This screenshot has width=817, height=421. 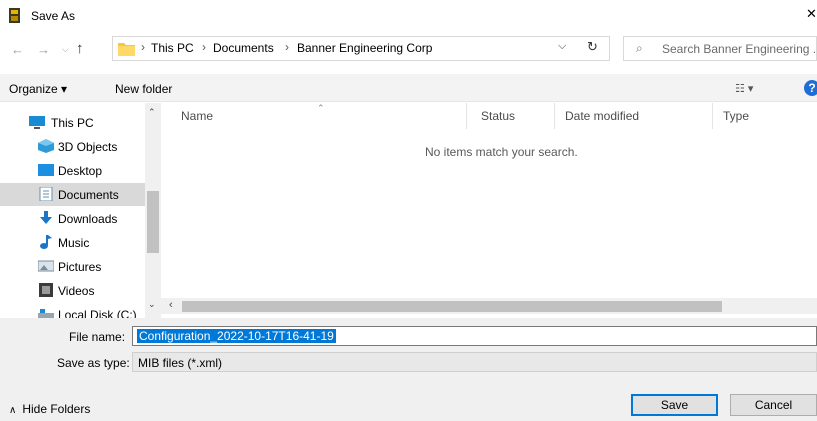 What do you see at coordinates (243, 48) in the screenshot?
I see `breadcrumb-documents: Documents` at bounding box center [243, 48].